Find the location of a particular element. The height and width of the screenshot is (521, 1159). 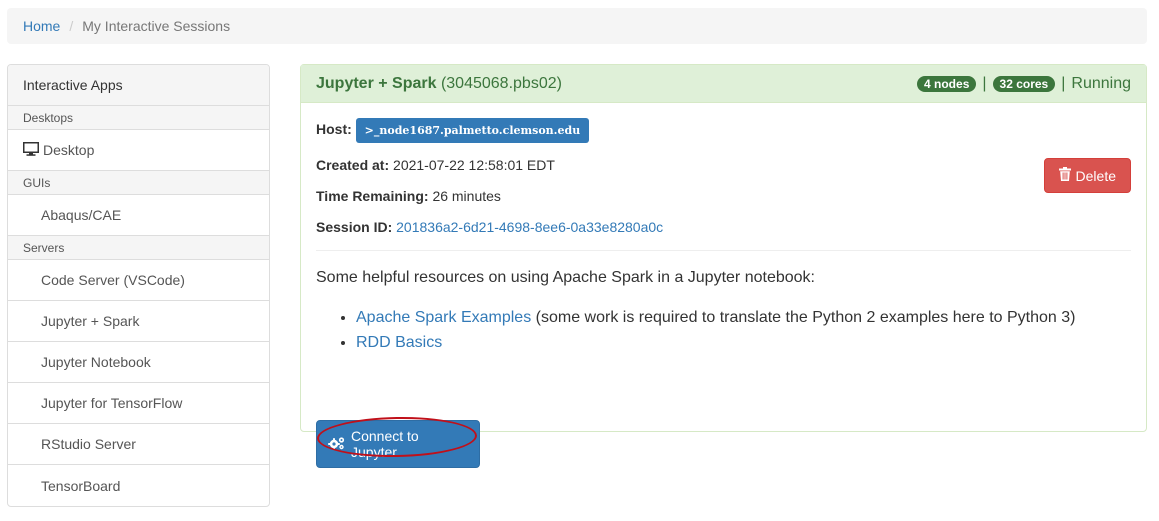

sidebar-item-label: Code Server (VSCode) is located at coordinates (113, 280).